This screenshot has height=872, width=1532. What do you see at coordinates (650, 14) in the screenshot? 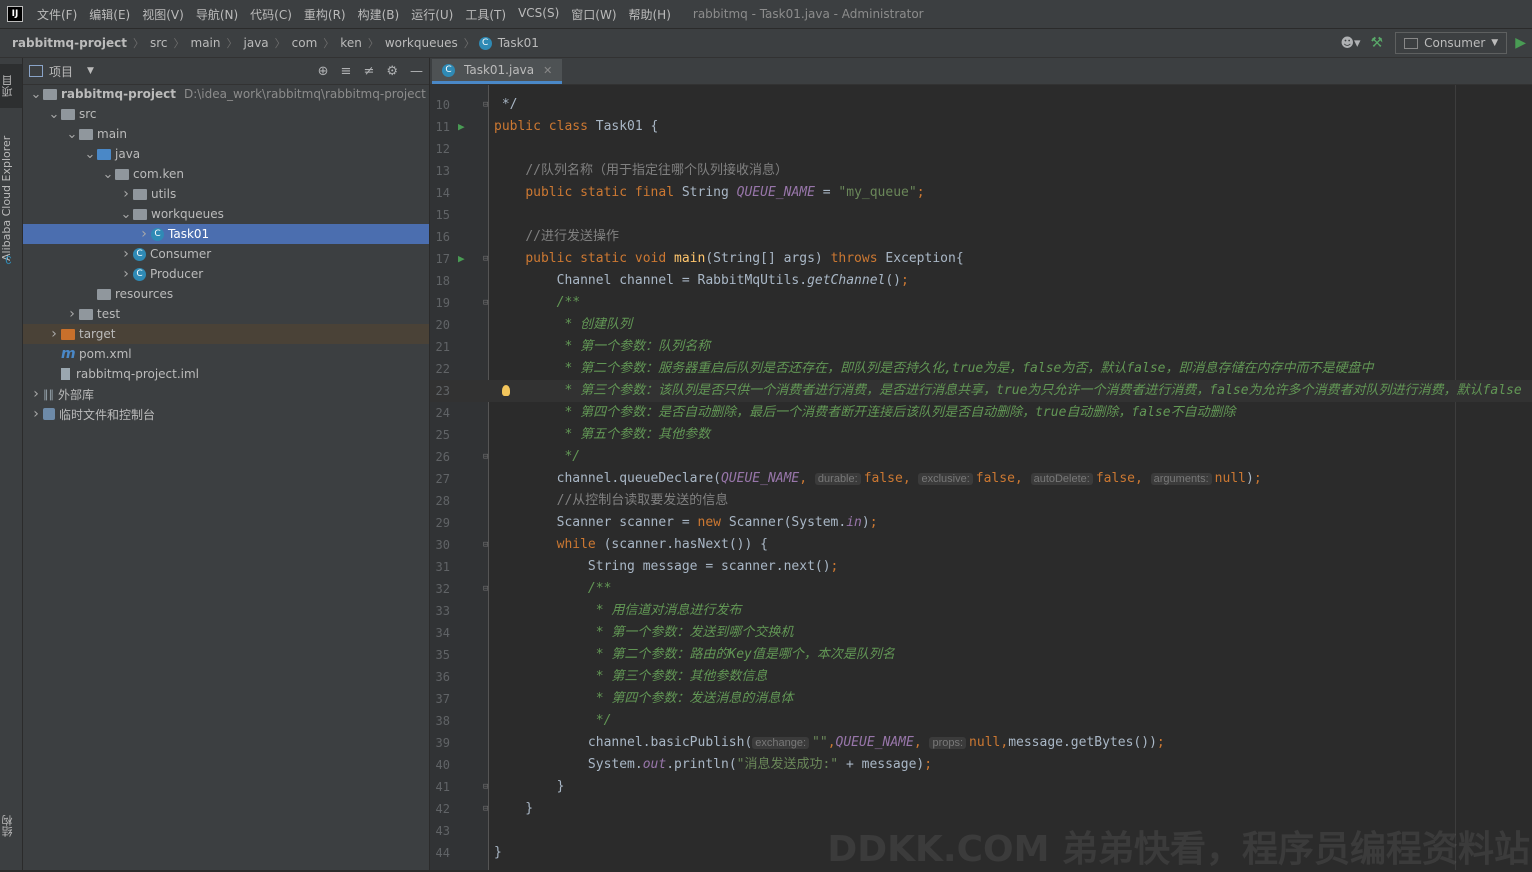
I see `menu-item: 帮助(H)` at bounding box center [650, 14].